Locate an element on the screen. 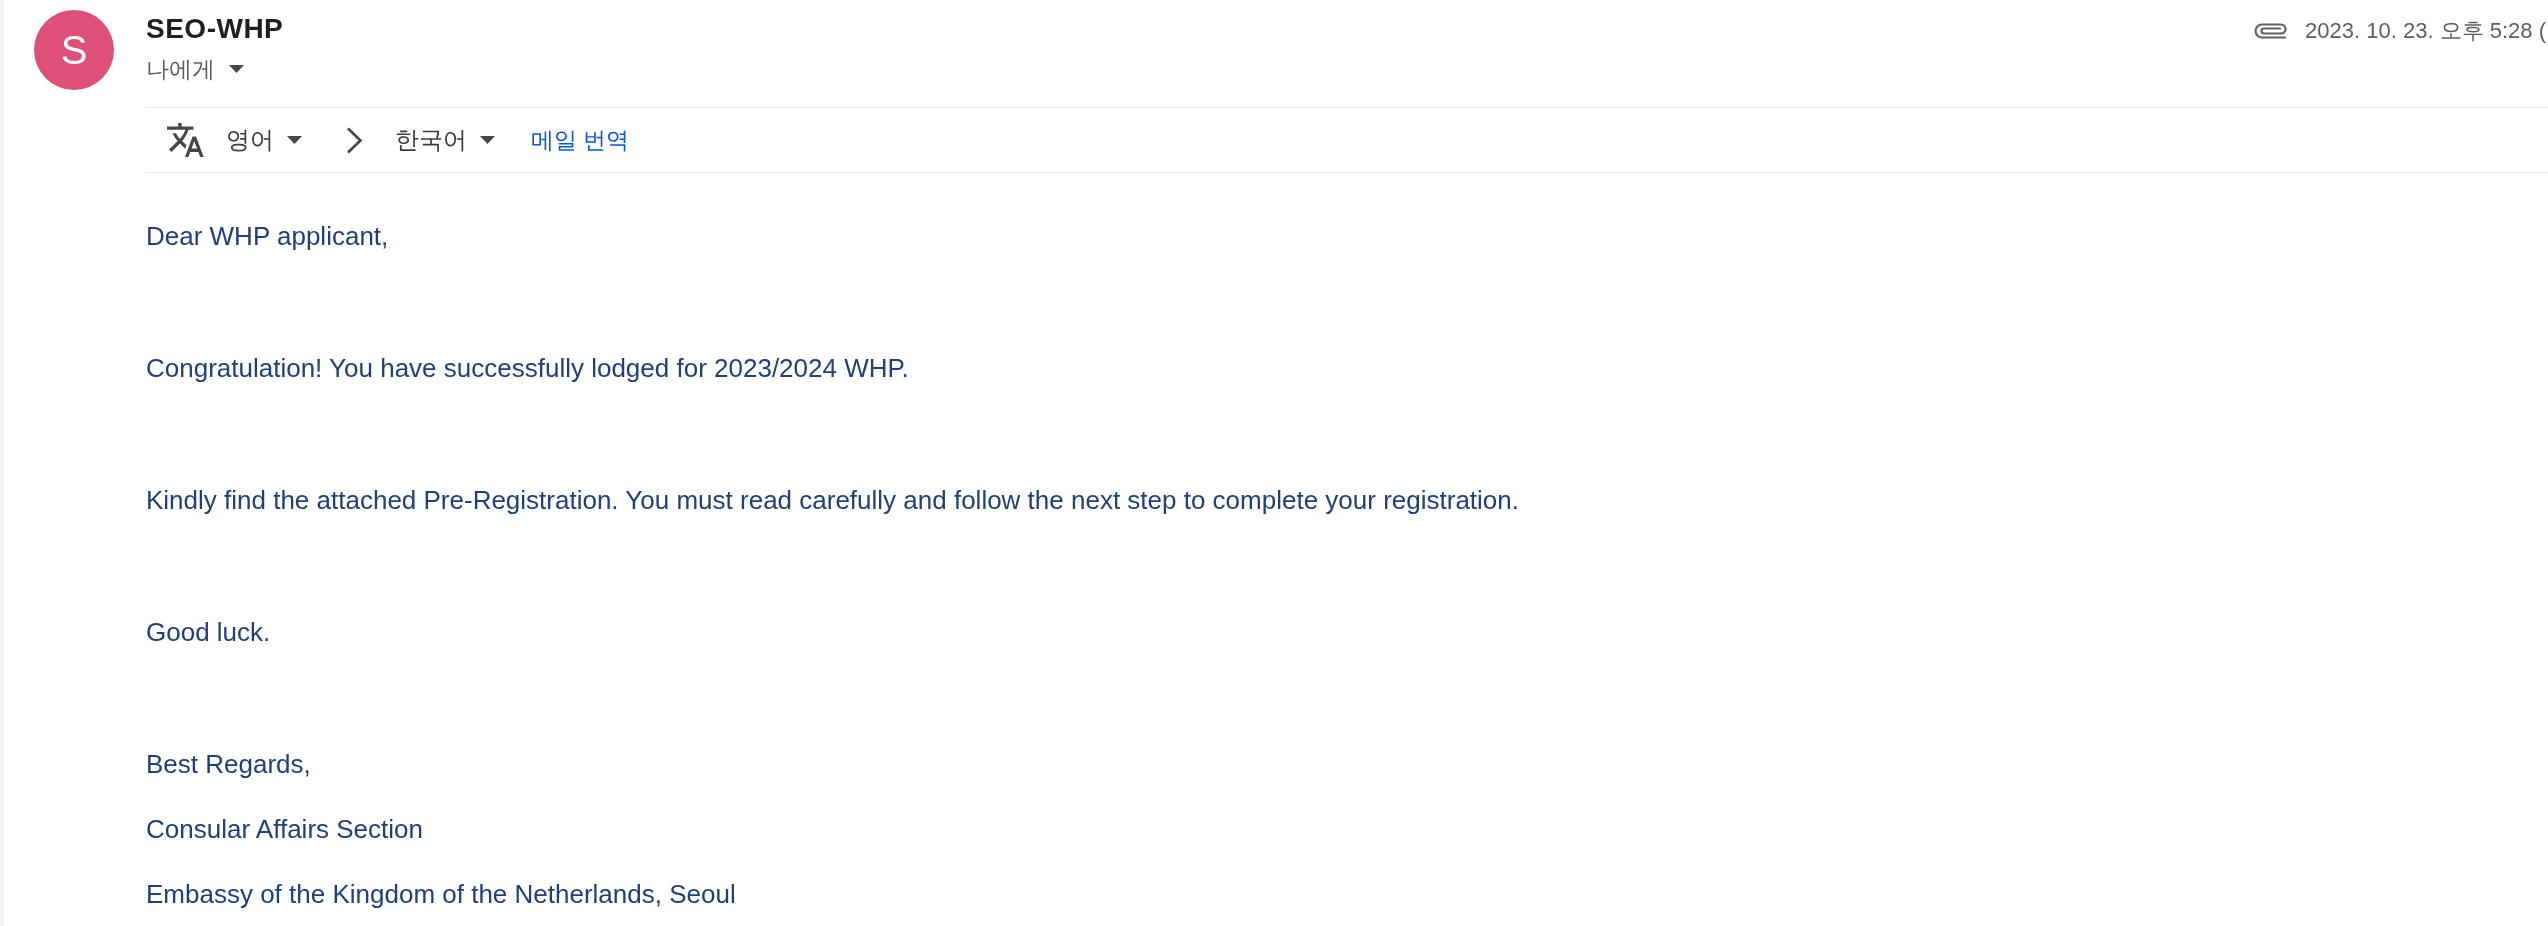 This screenshot has width=2548, height=926. target-language-dropdown: 한국어 is located at coordinates (445, 140).